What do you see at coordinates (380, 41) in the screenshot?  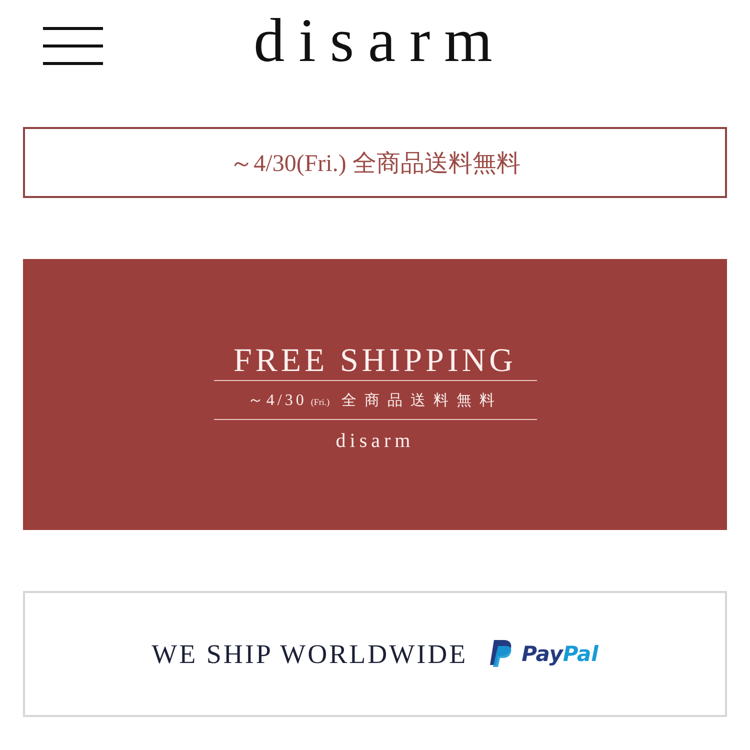 I see `logo: disarm` at bounding box center [380, 41].